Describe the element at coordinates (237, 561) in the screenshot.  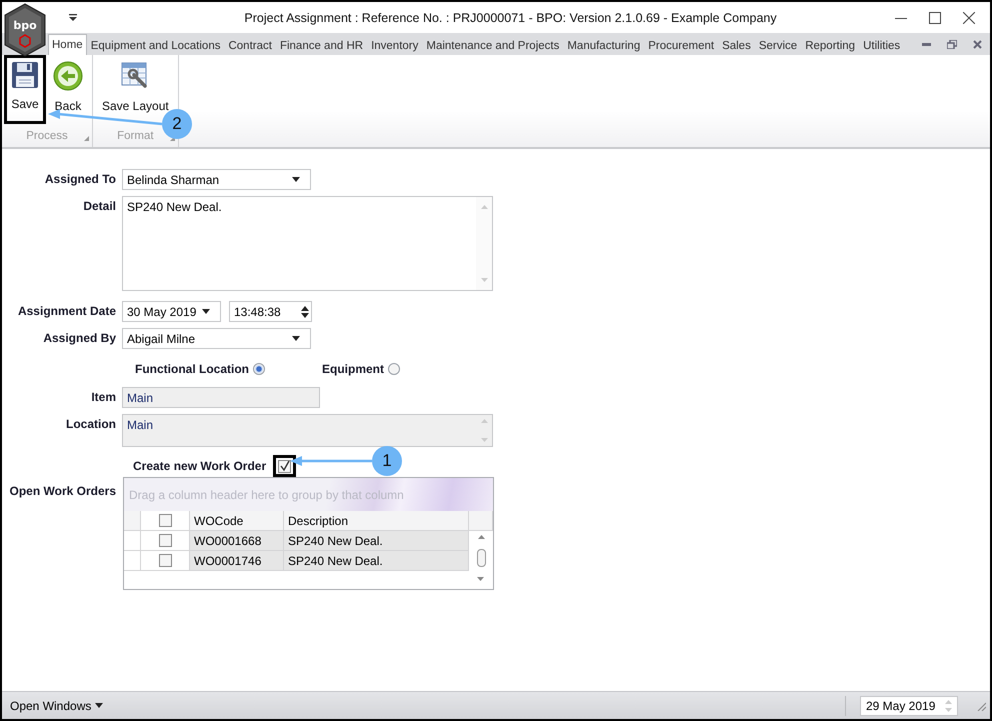
I see `table-cell: WO0001746` at that location.